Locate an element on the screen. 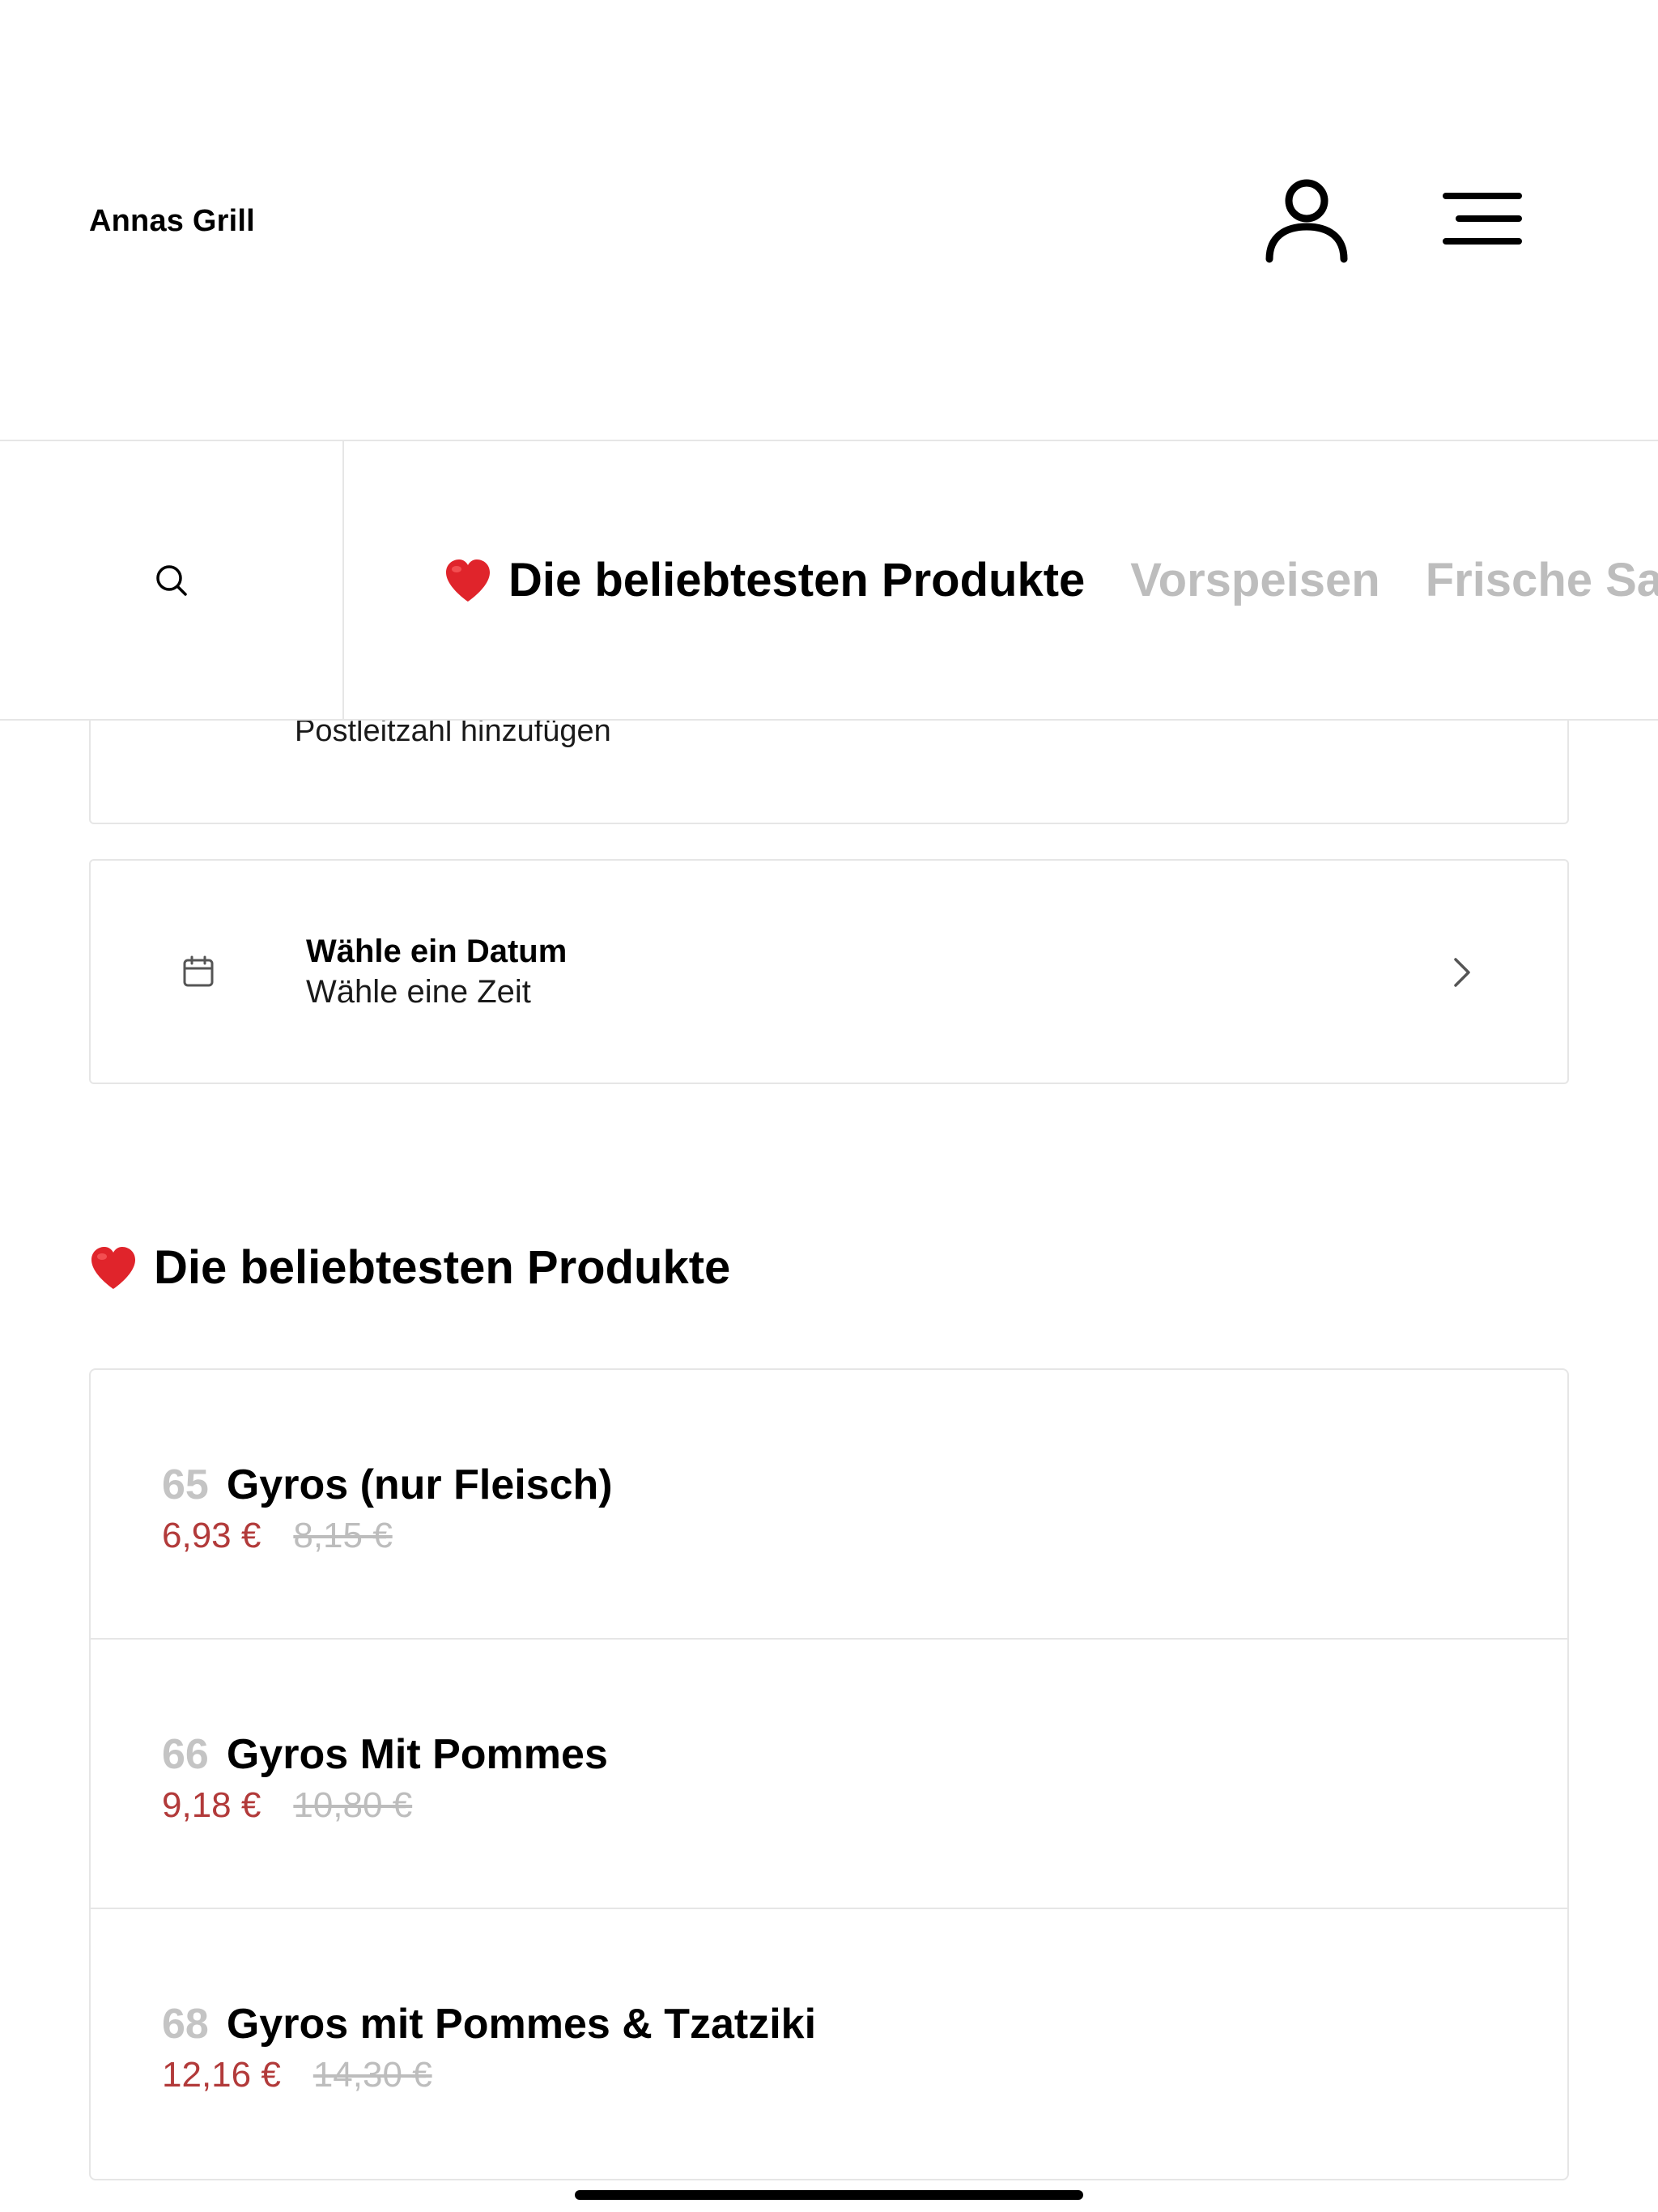  tab-frische-salate: Frische Sa is located at coordinates (1542, 580).